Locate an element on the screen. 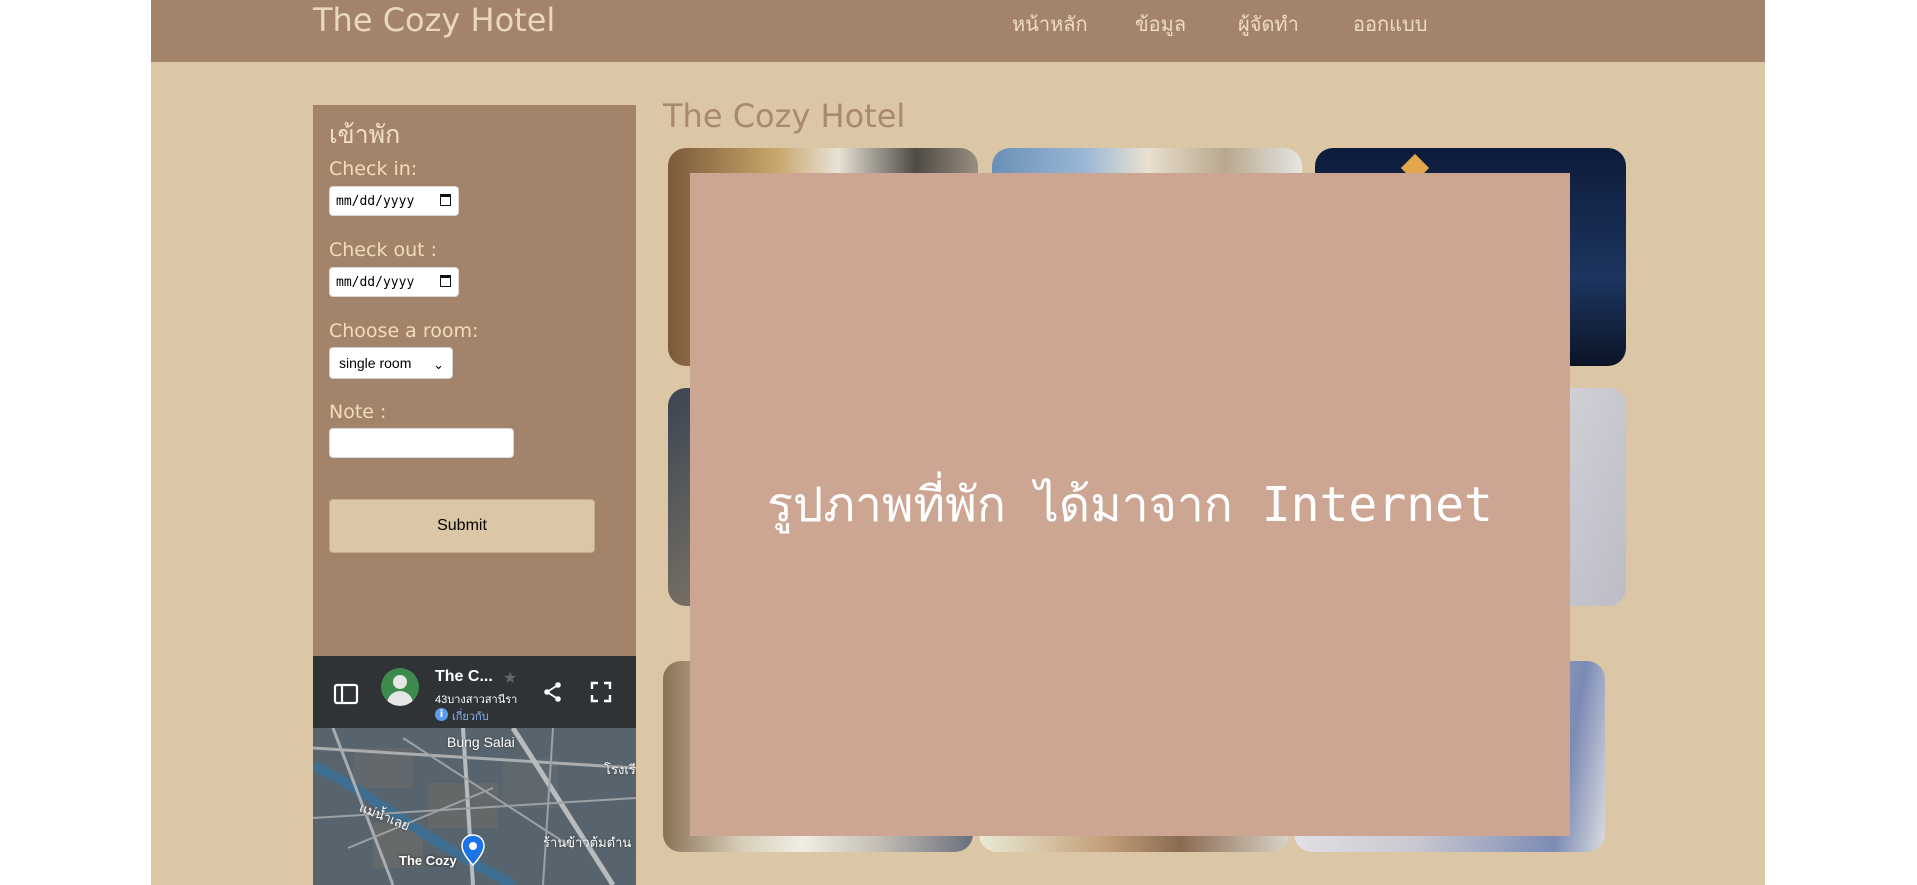 The width and height of the screenshot is (1917, 885). room-select: single room ⌄ is located at coordinates (391, 363).